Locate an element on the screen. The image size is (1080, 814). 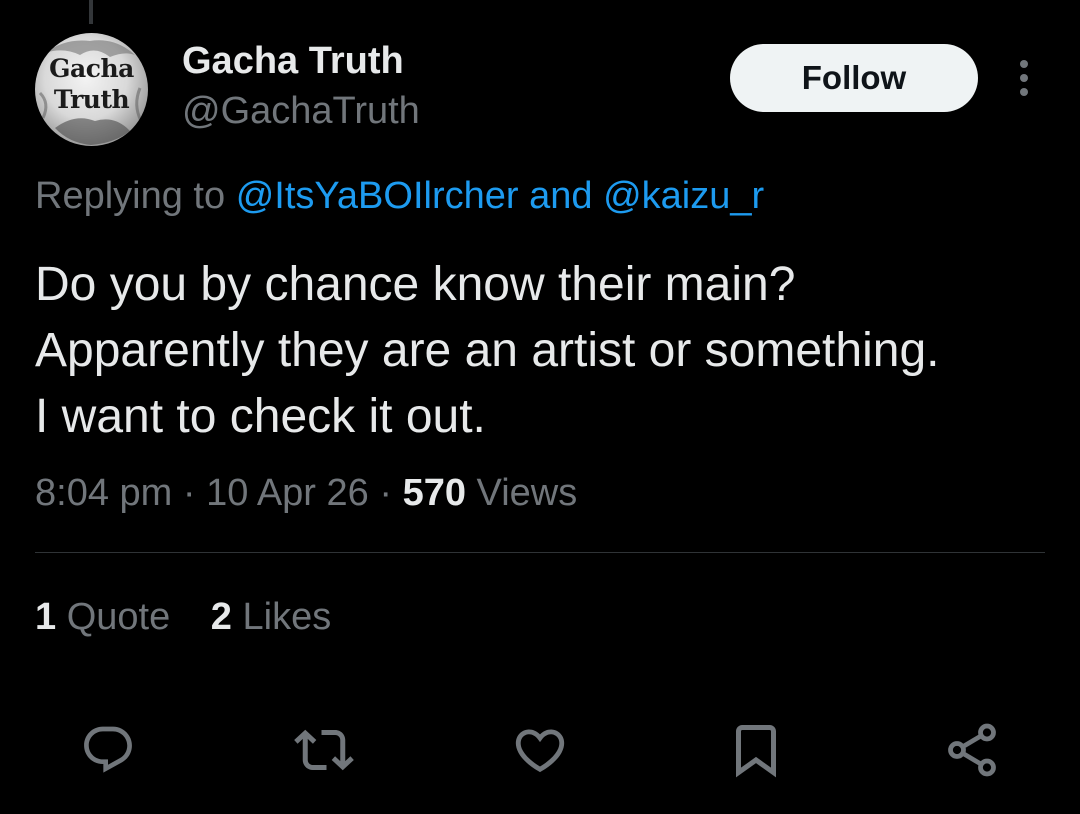
like-button is located at coordinates (540, 750).